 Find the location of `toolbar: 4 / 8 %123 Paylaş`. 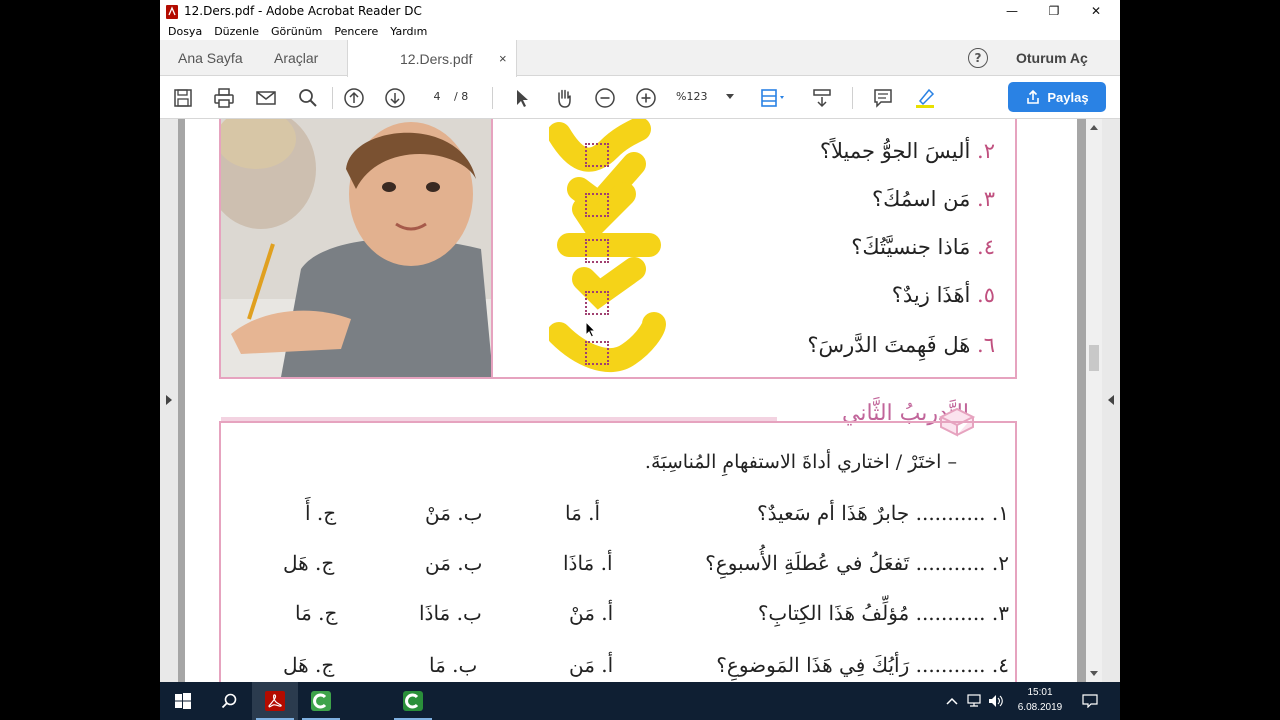

toolbar: 4 / 8 %123 Paylaş is located at coordinates (640, 98).